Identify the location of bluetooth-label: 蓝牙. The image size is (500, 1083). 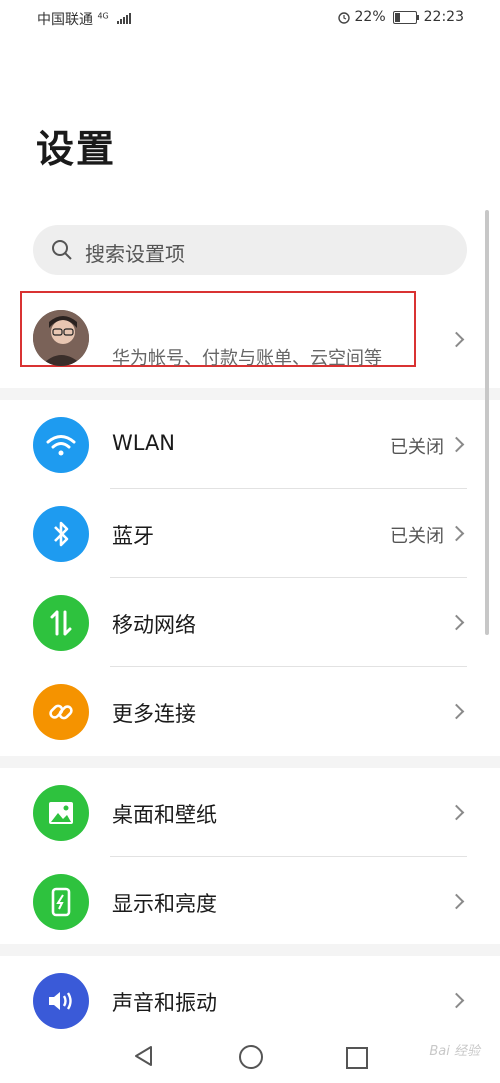
(133, 536).